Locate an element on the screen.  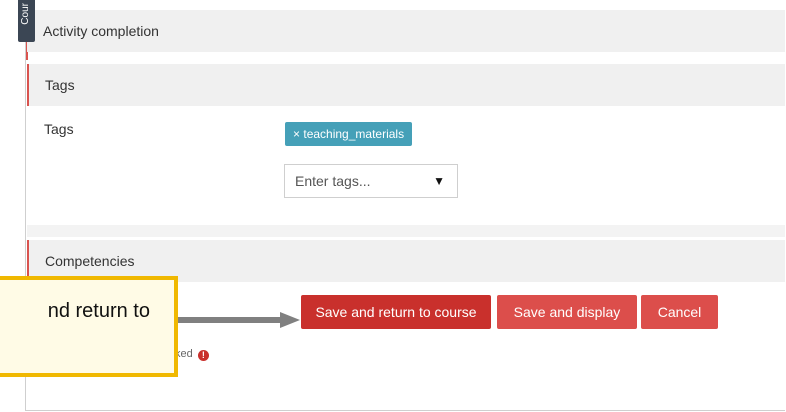
tags-field-label: Tags is located at coordinates (59, 129).